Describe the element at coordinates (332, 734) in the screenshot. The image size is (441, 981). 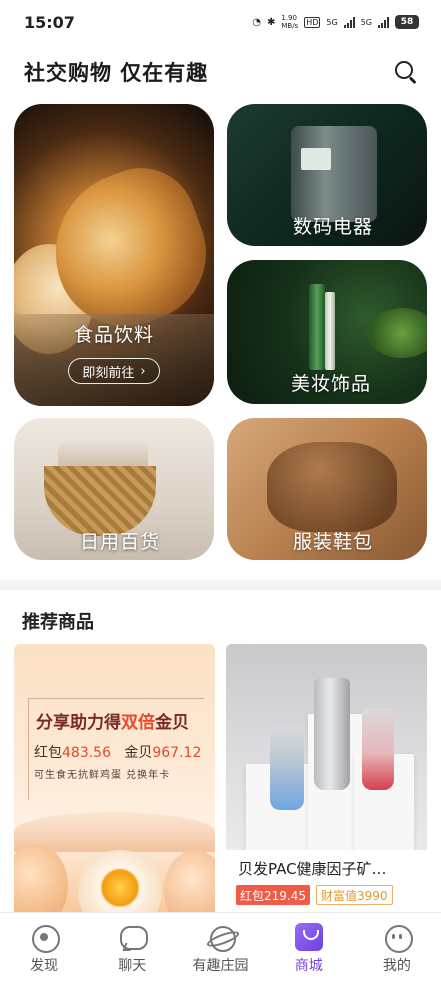
I see `tumbler-silver-image` at that location.